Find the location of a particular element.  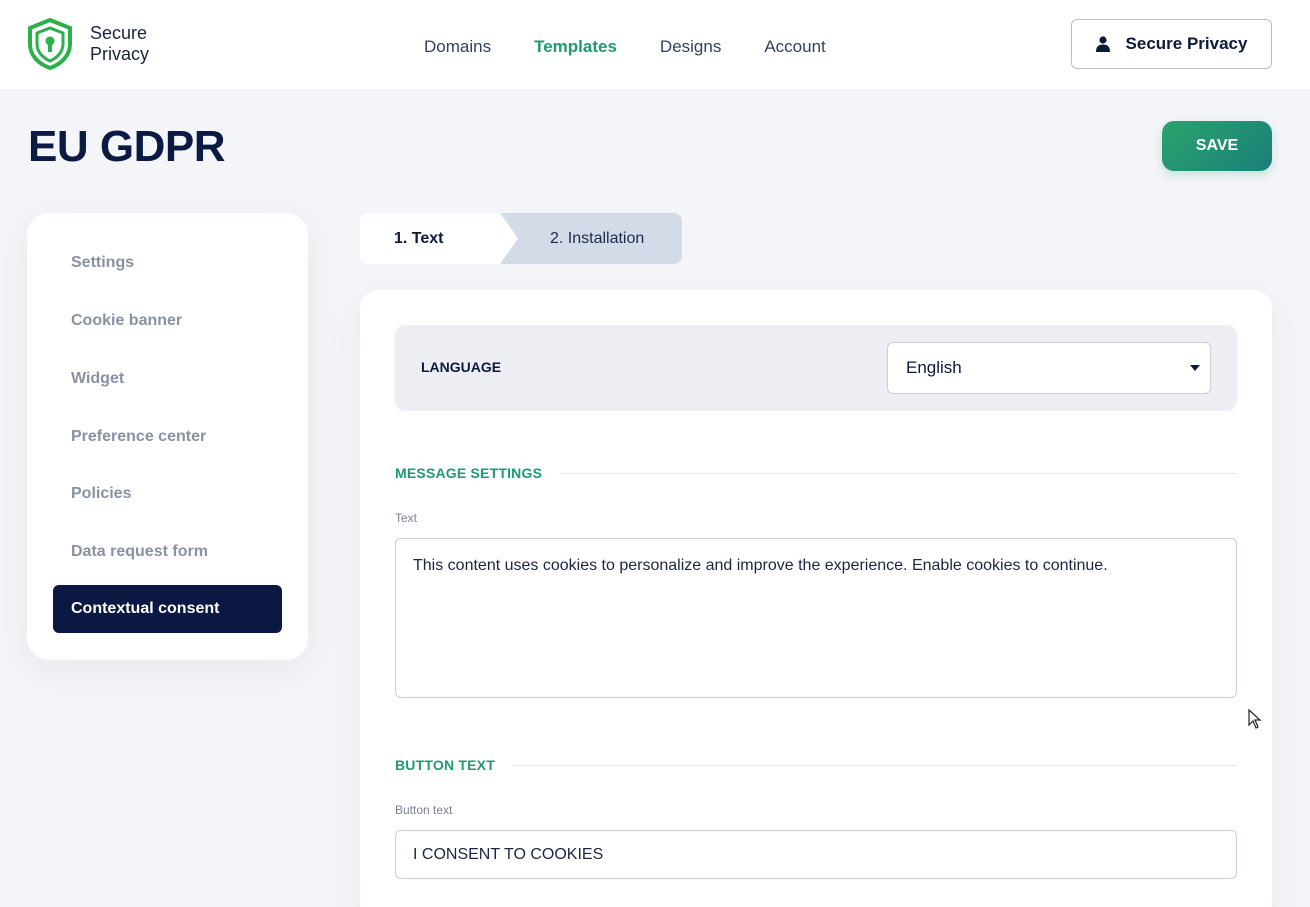

brand-name-line1: Secure is located at coordinates (119, 33).